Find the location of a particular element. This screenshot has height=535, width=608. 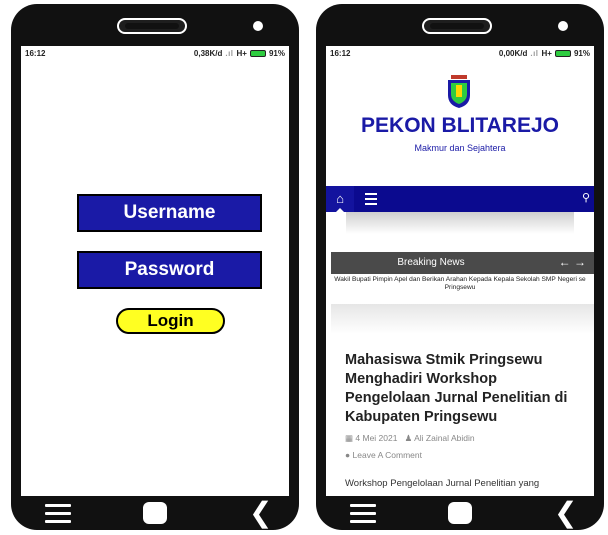

site-tagline: Makmur dan Sejahtera is located at coordinates (460, 148).